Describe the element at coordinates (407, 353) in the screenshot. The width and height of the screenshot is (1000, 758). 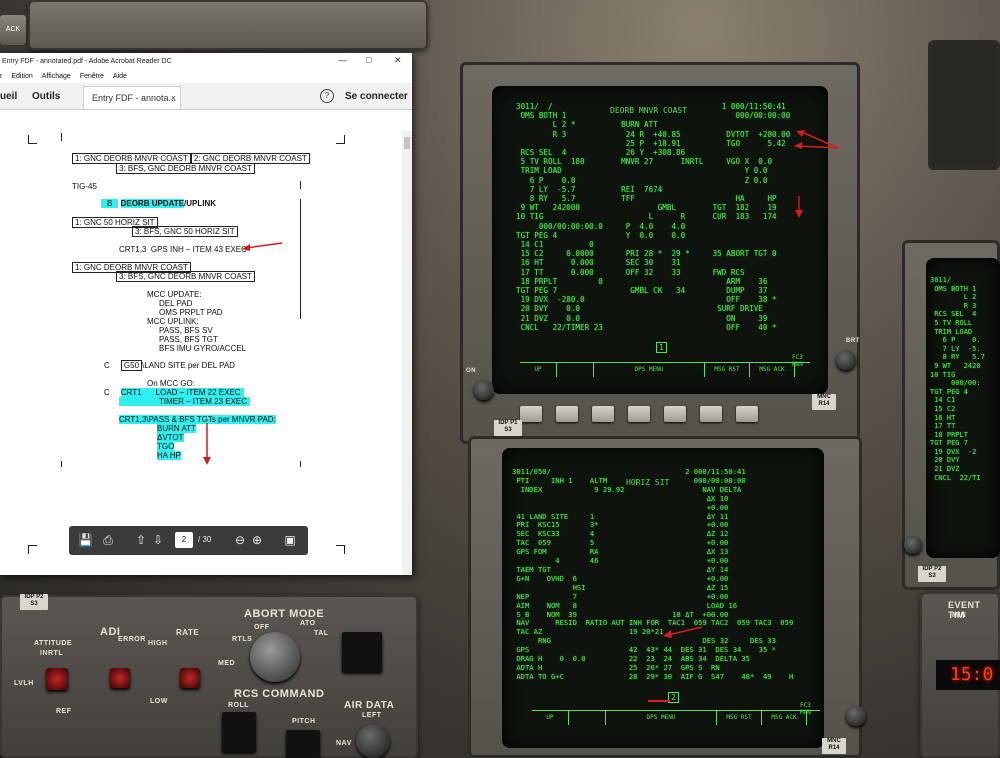
I see `vertical-scrollbar` at that location.